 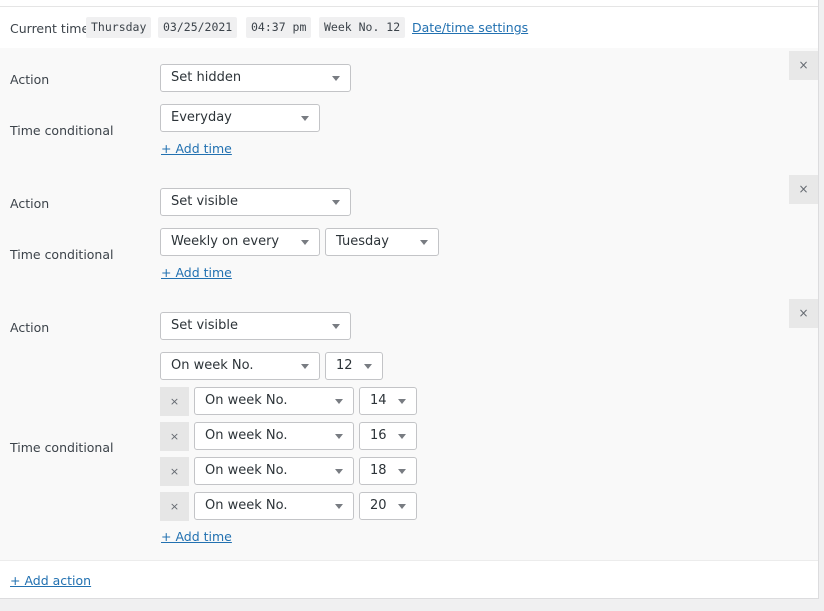 I want to click on add-action-link: + Add action, so click(x=50, y=580).